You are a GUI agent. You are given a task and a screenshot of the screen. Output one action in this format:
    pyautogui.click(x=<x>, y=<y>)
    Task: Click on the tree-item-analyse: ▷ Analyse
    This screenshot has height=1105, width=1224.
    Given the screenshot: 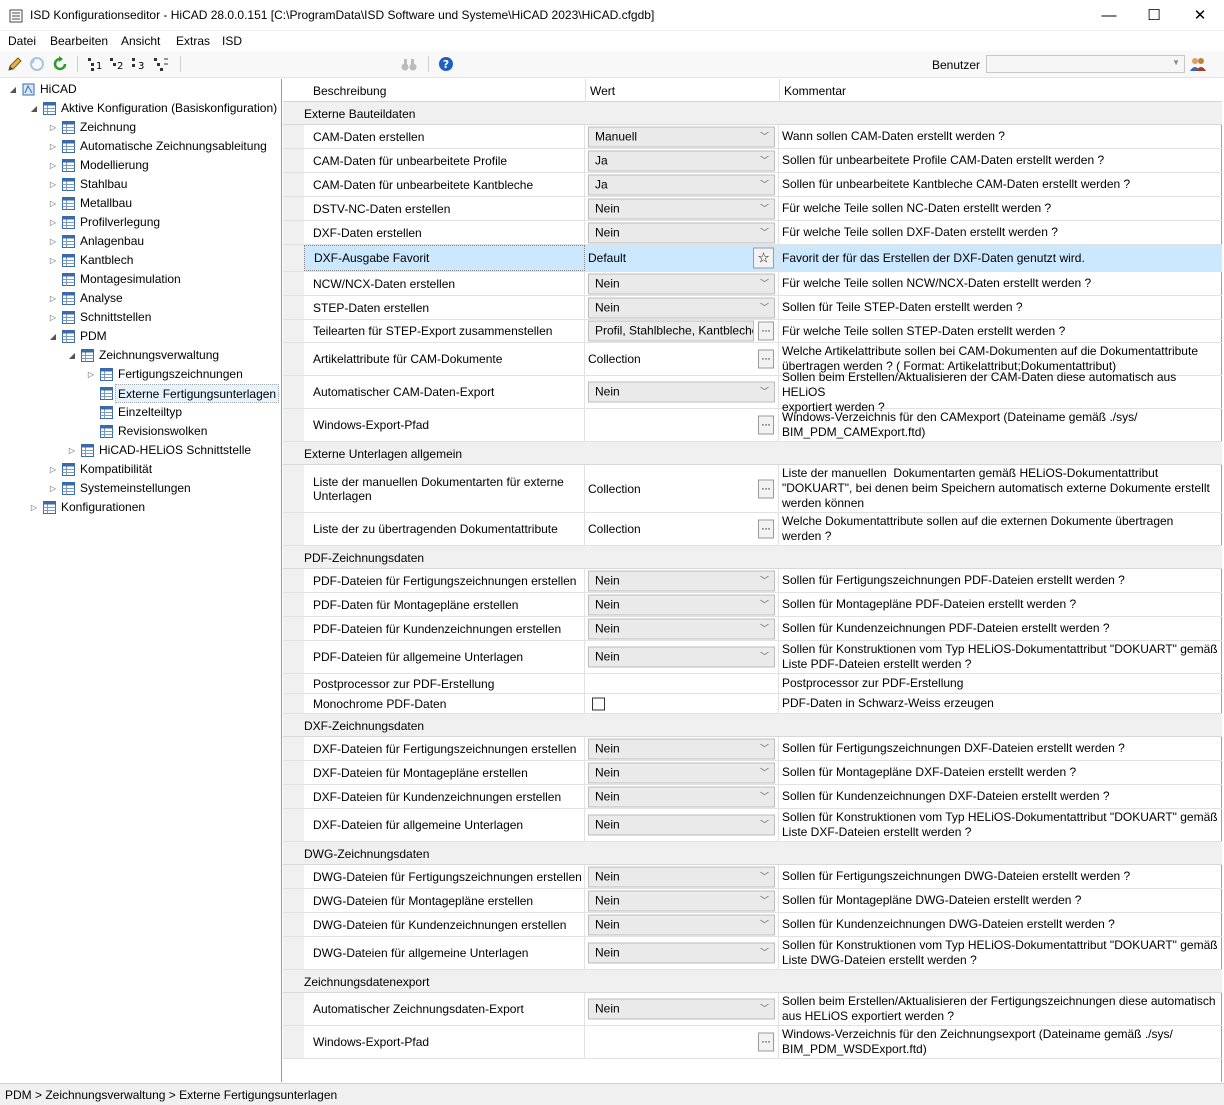 What is the action you would take?
    pyautogui.click(x=140, y=298)
    